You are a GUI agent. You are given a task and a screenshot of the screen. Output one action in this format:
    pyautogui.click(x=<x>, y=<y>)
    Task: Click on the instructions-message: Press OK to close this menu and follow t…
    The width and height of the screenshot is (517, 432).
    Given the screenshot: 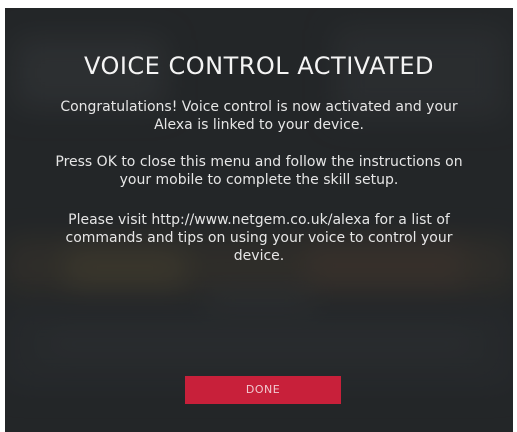 What is the action you would take?
    pyautogui.click(x=259, y=171)
    